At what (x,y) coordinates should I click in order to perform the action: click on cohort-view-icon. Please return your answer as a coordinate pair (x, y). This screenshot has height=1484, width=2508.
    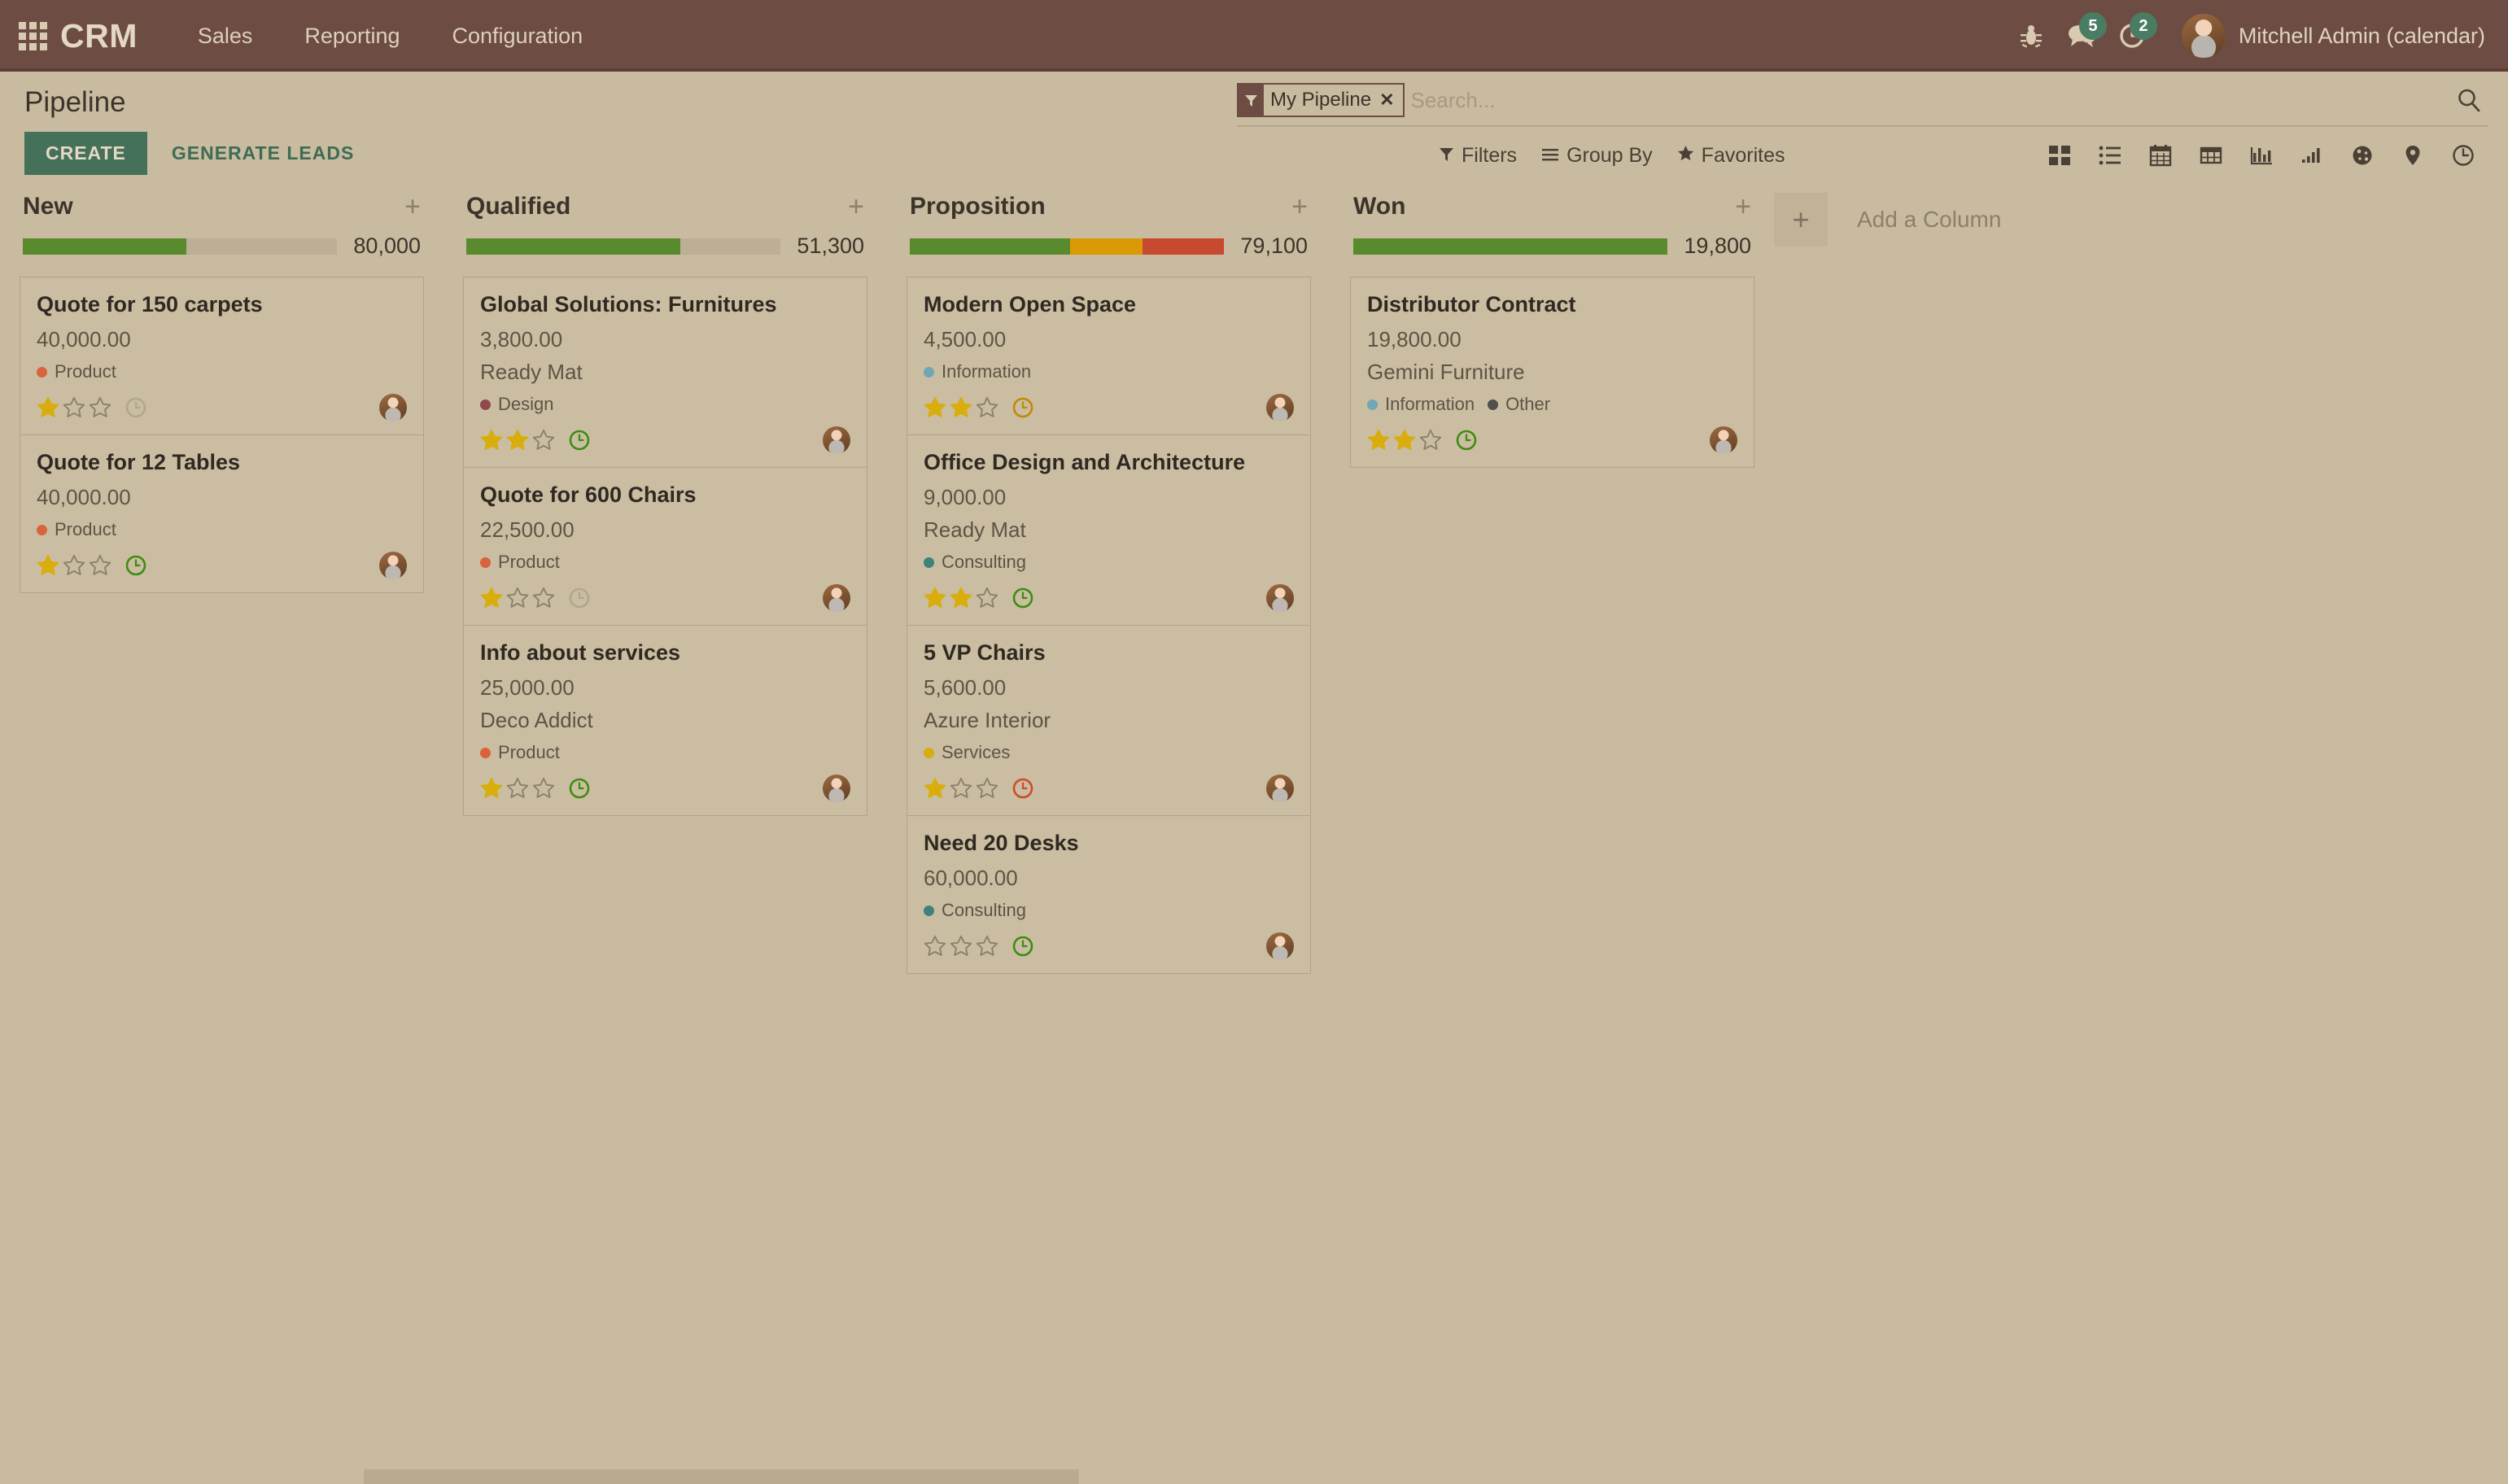
    Looking at the image, I should click on (2312, 156).